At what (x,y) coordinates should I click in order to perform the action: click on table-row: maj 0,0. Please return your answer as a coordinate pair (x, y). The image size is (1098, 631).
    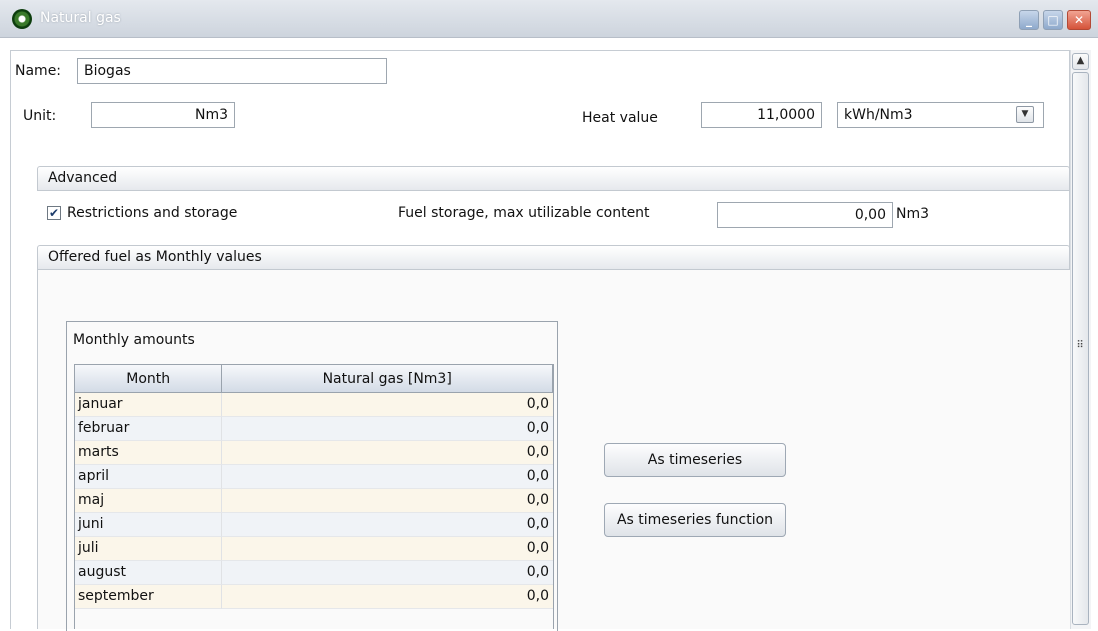
    Looking at the image, I should click on (314, 501).